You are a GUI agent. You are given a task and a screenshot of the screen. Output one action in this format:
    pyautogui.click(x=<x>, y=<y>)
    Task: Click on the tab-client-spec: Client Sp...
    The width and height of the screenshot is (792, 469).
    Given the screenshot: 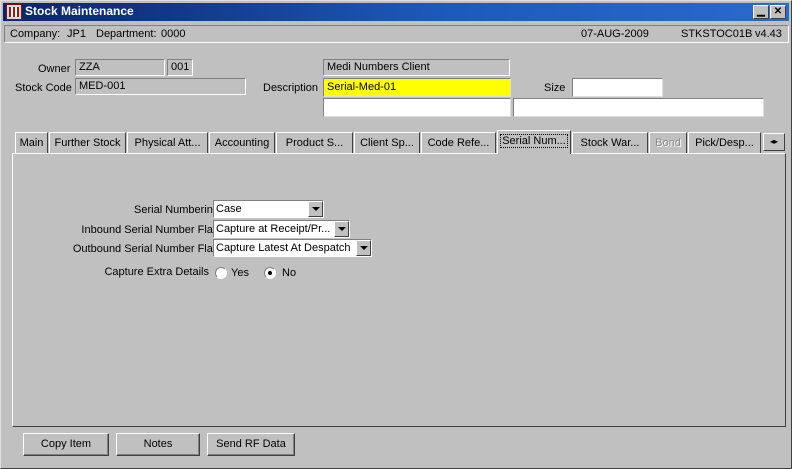 What is the action you would take?
    pyautogui.click(x=387, y=142)
    